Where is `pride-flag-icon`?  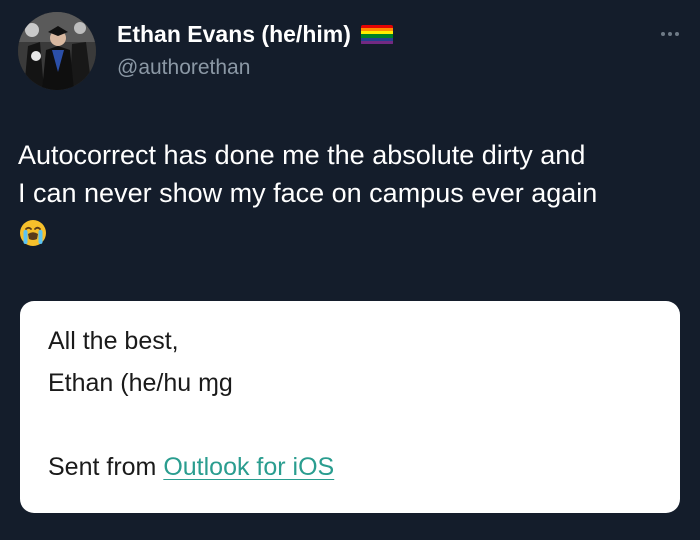 pride-flag-icon is located at coordinates (376, 34).